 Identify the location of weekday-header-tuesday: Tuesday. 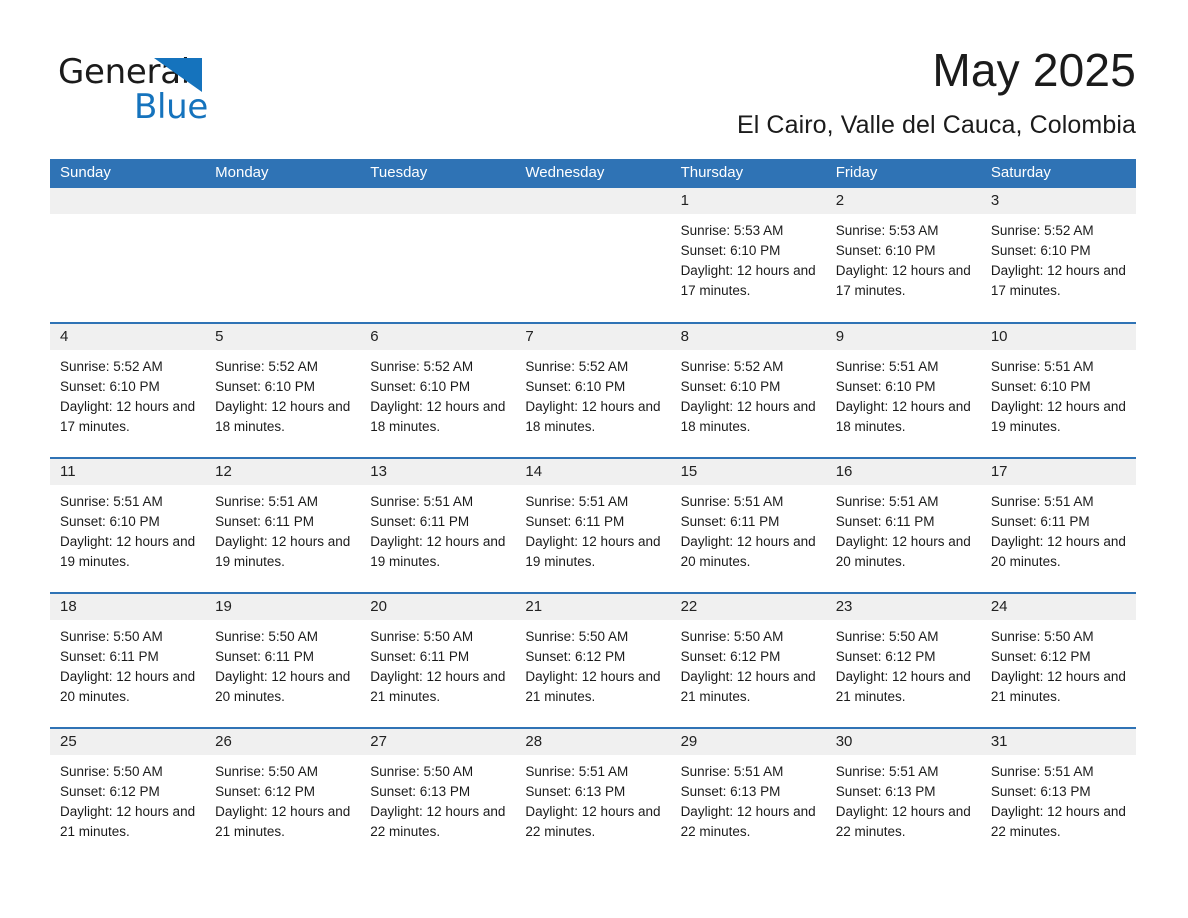
(438, 173).